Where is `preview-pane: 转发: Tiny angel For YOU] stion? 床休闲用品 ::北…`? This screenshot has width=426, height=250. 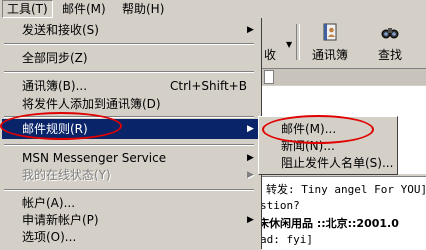 preview-pane: 转发: Tiny angel For YOU] stion? 床休闲用品 ::北… is located at coordinates (344, 213).